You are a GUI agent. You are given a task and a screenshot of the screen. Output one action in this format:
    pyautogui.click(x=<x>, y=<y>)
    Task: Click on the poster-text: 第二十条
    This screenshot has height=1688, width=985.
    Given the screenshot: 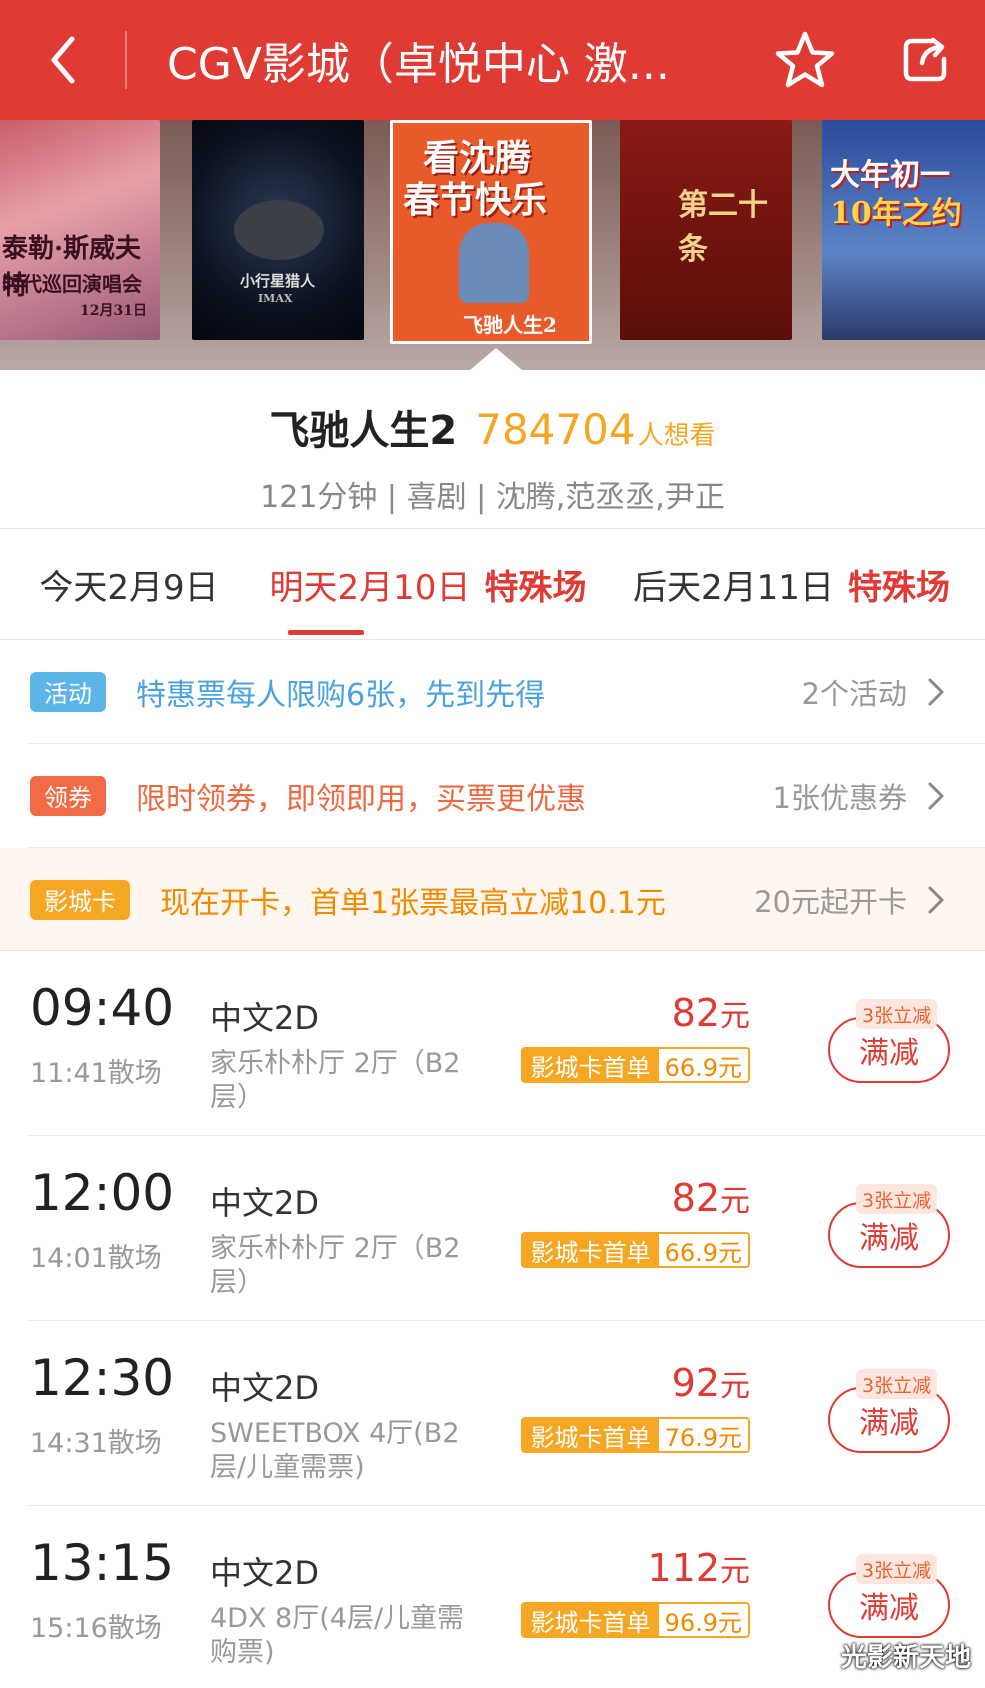 What is the action you would take?
    pyautogui.click(x=723, y=227)
    